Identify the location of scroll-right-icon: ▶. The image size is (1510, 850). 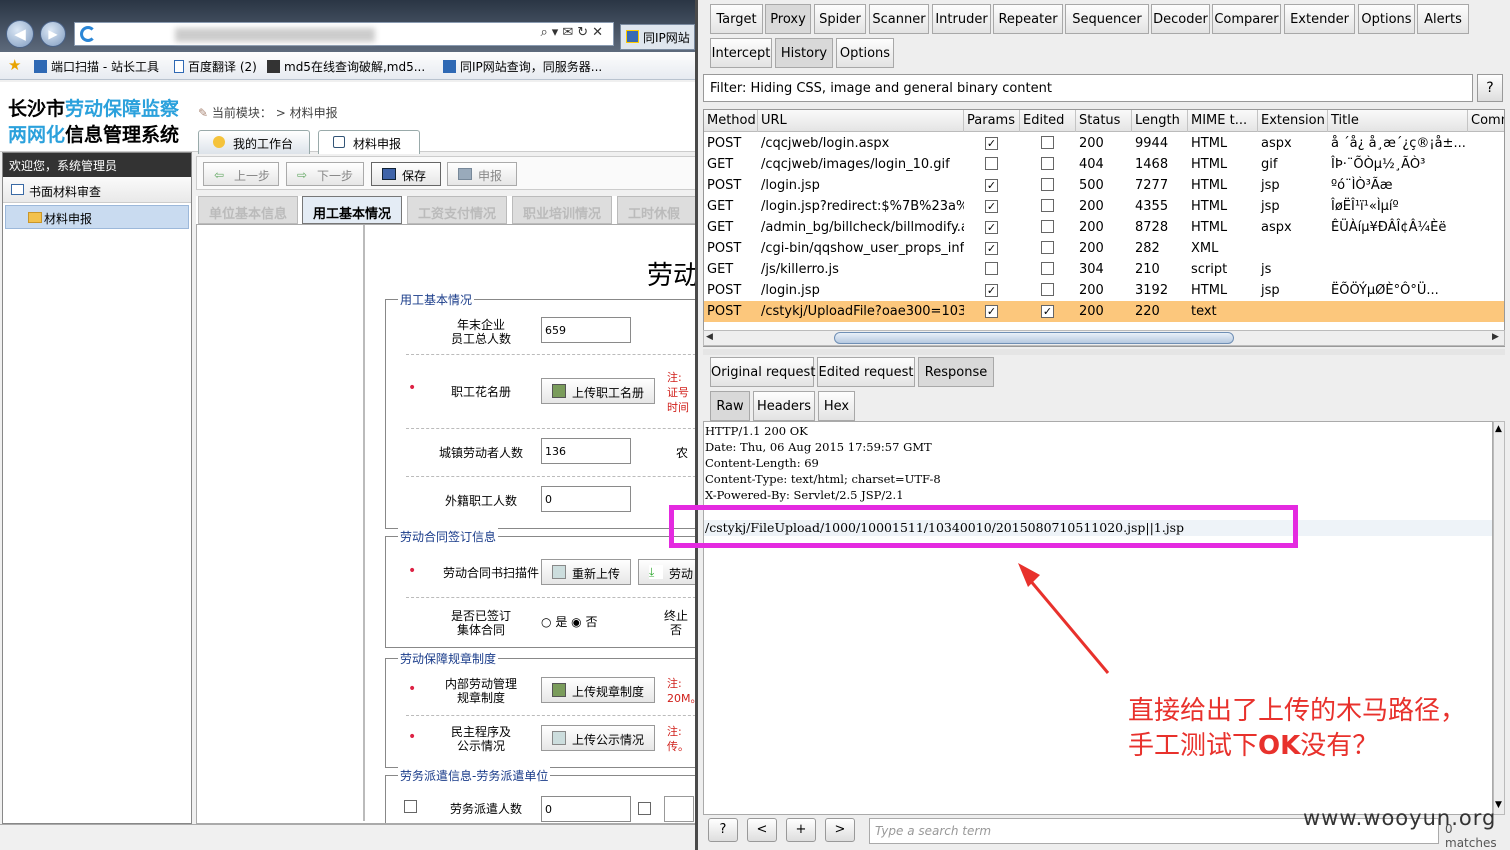
(1495, 337).